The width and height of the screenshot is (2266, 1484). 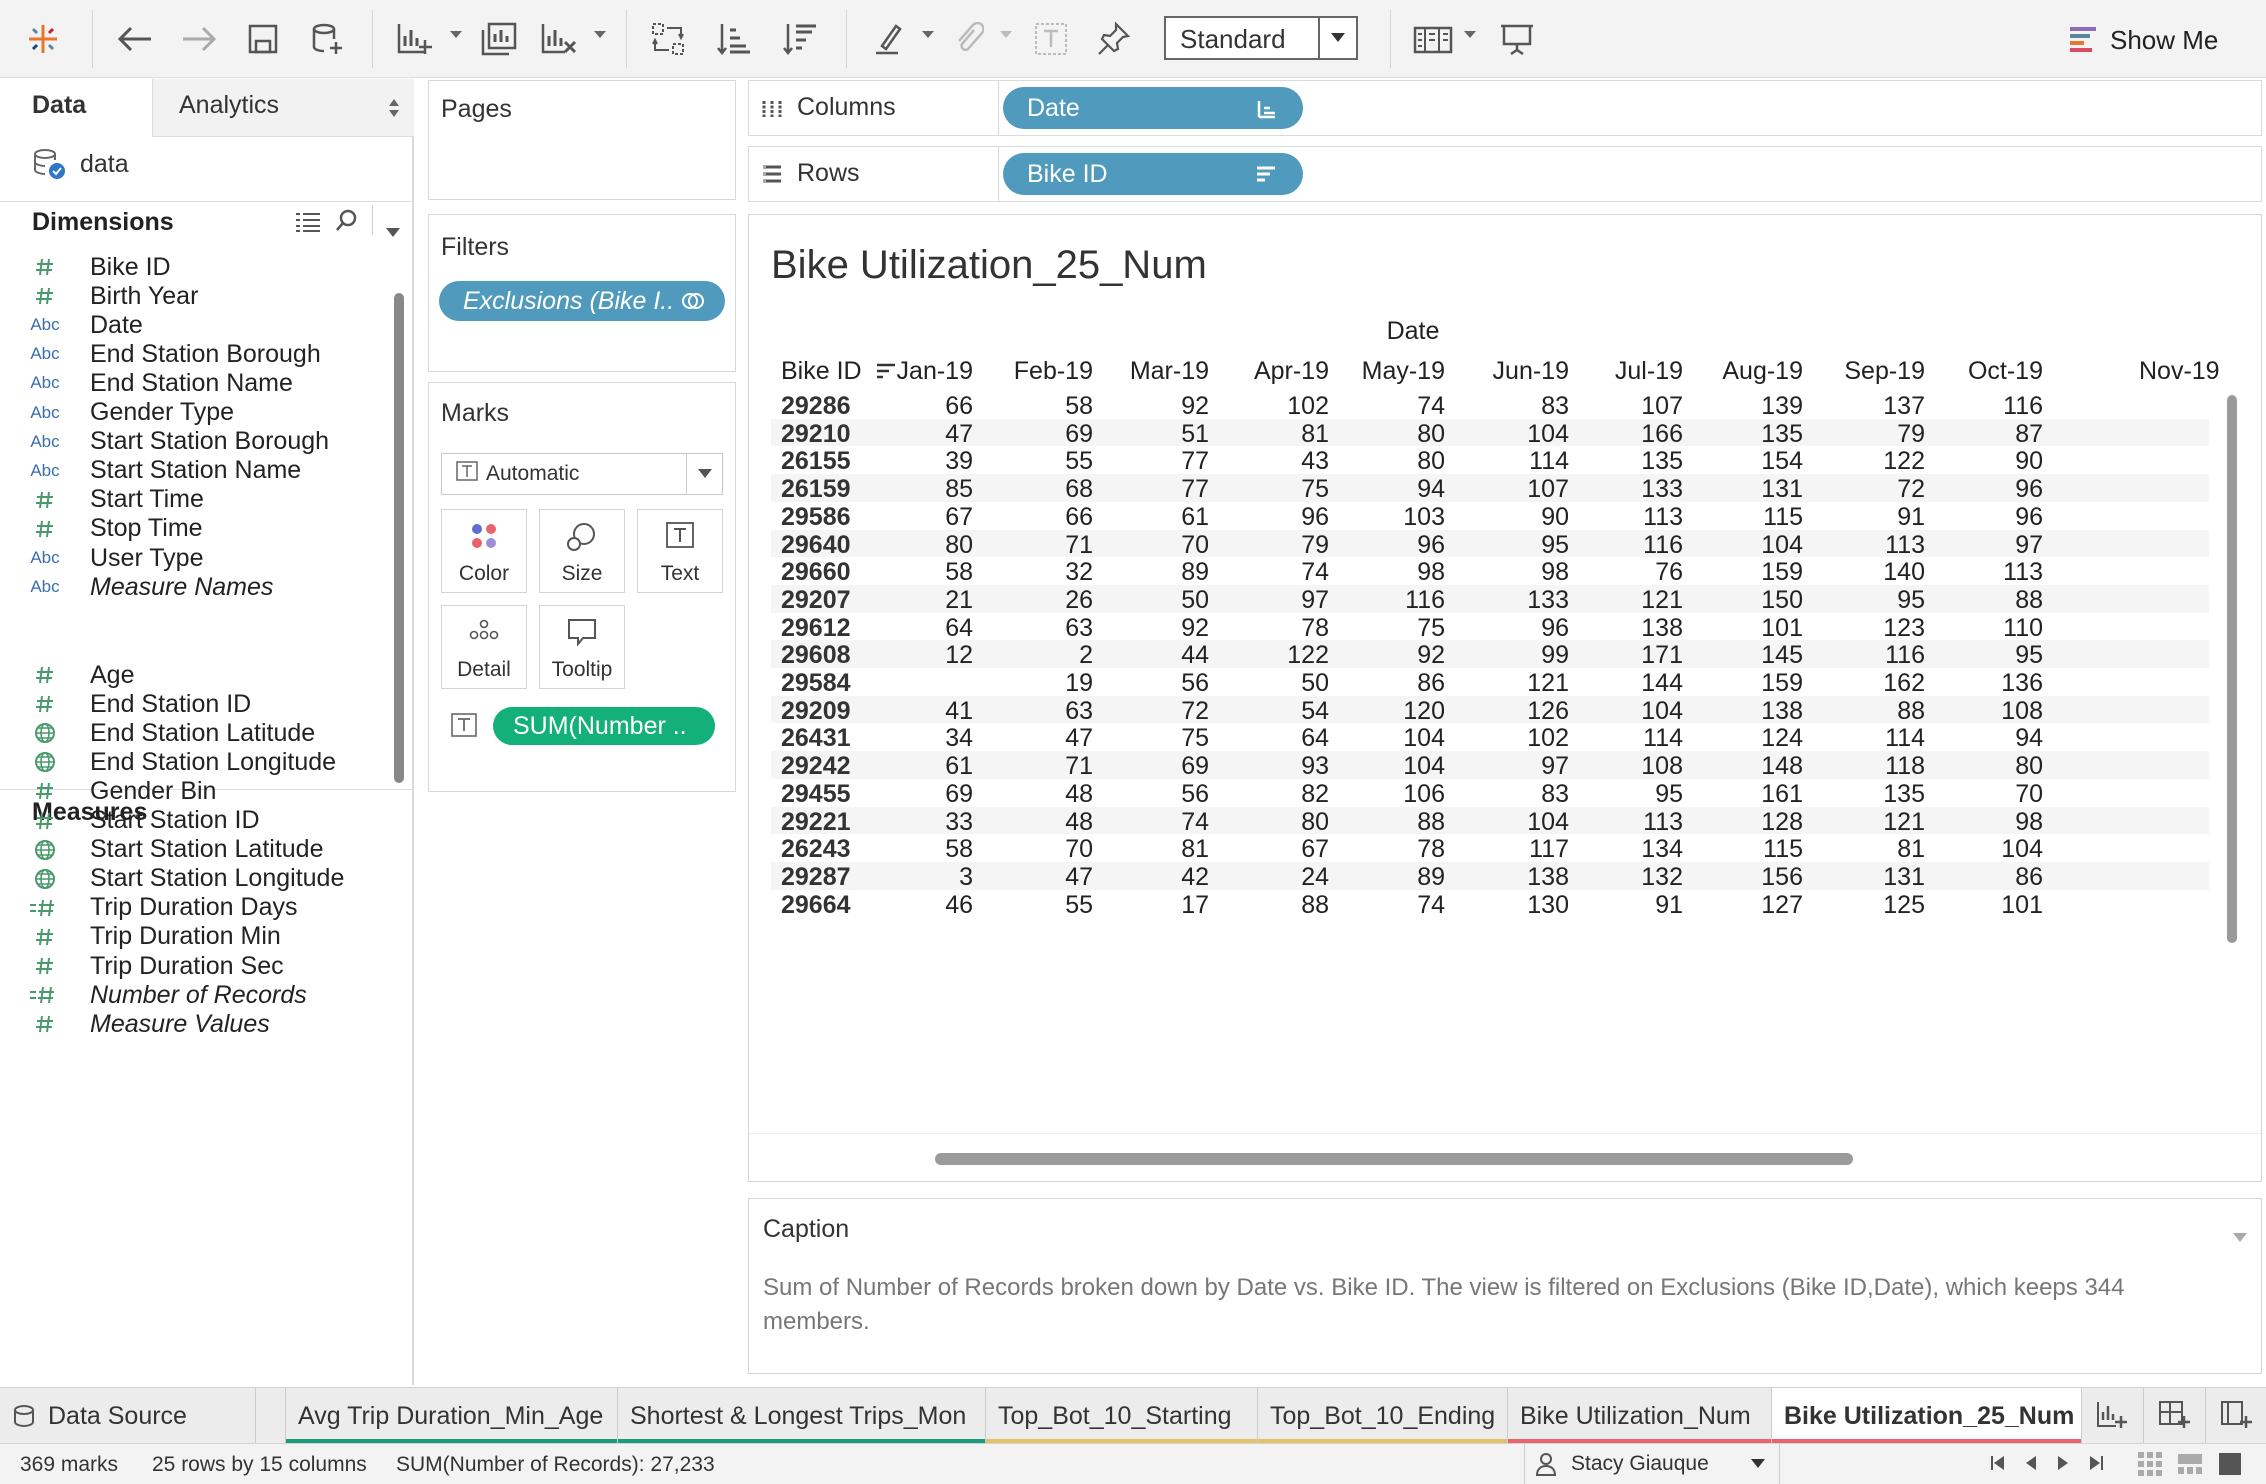 I want to click on status-rows-columns: 25 rows by 15 columns, so click(x=259, y=1464).